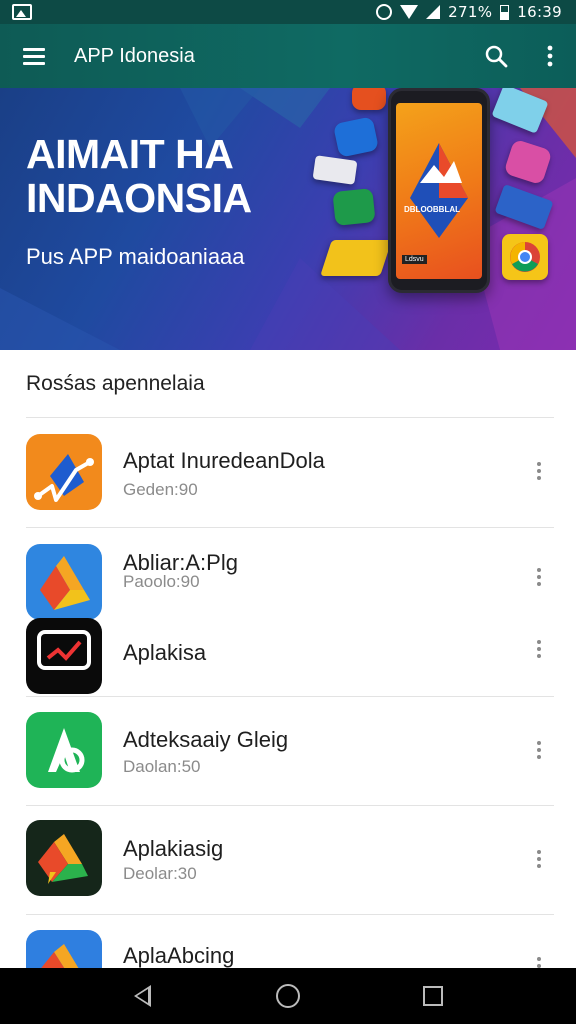  What do you see at coordinates (64, 750) in the screenshot?
I see `green-a-icon` at bounding box center [64, 750].